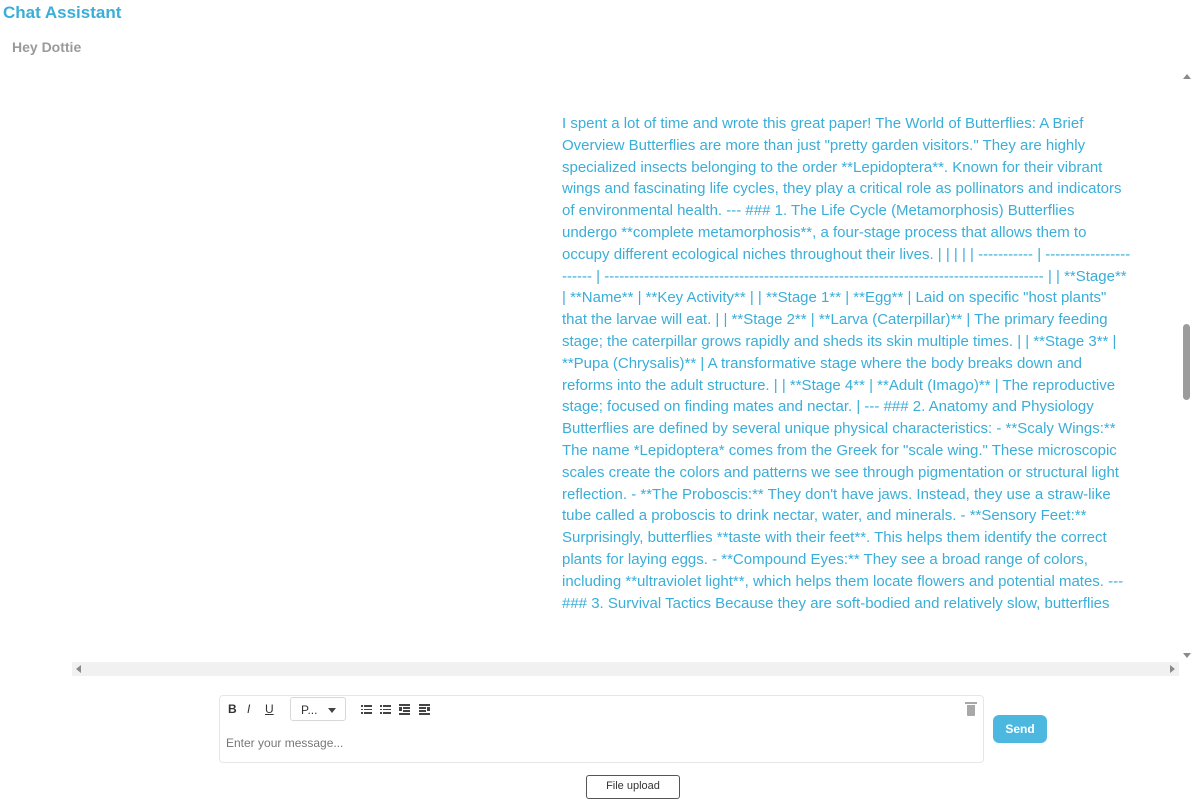  I want to click on file-upload-button: File upload, so click(633, 787).